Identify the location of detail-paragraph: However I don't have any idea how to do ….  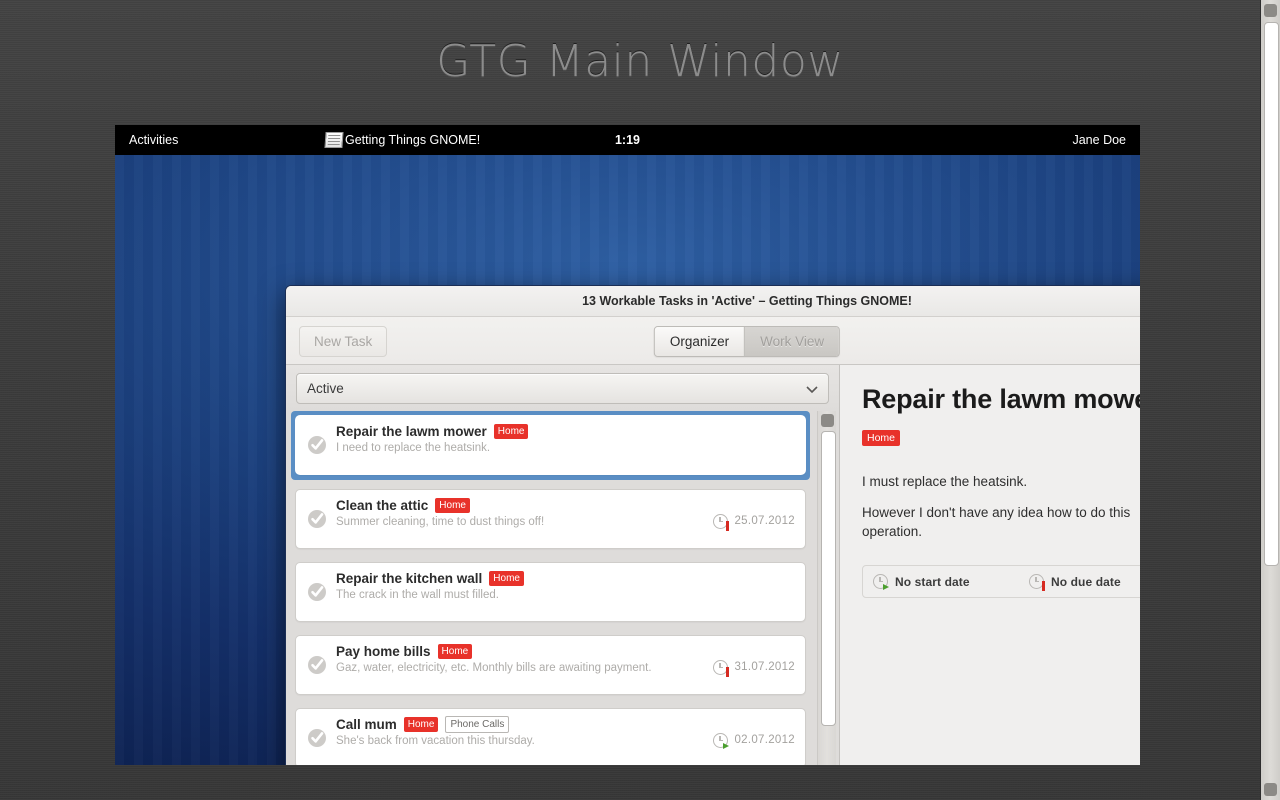
(996, 522).